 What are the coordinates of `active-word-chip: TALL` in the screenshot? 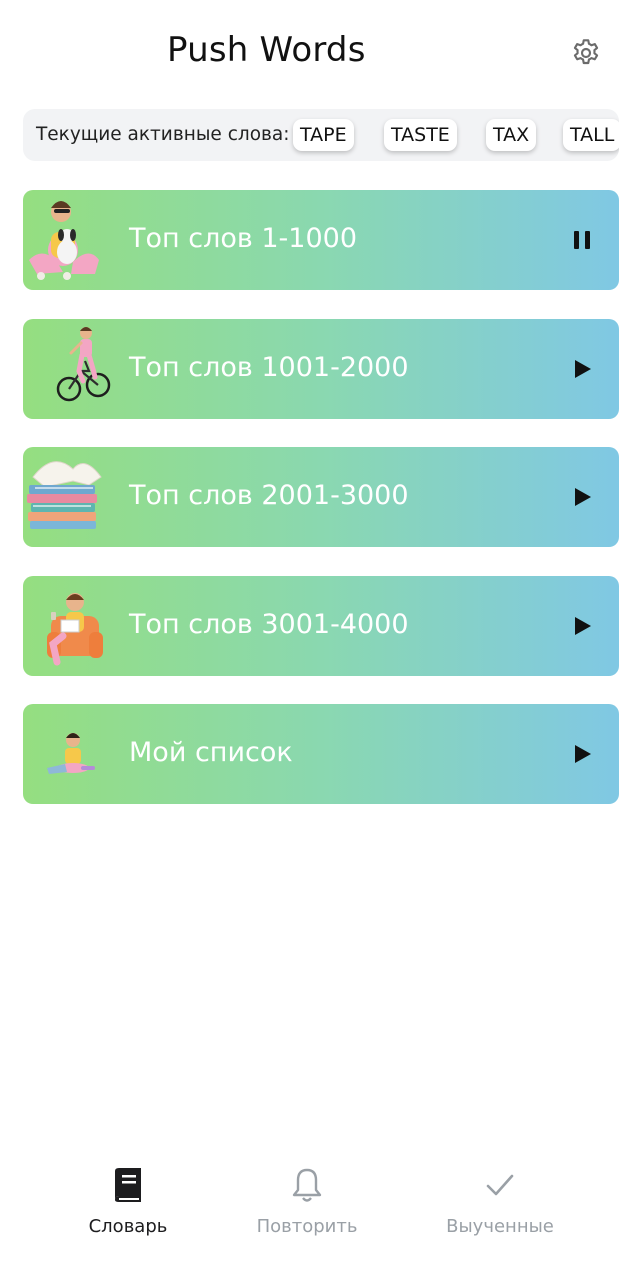 It's located at (591, 135).